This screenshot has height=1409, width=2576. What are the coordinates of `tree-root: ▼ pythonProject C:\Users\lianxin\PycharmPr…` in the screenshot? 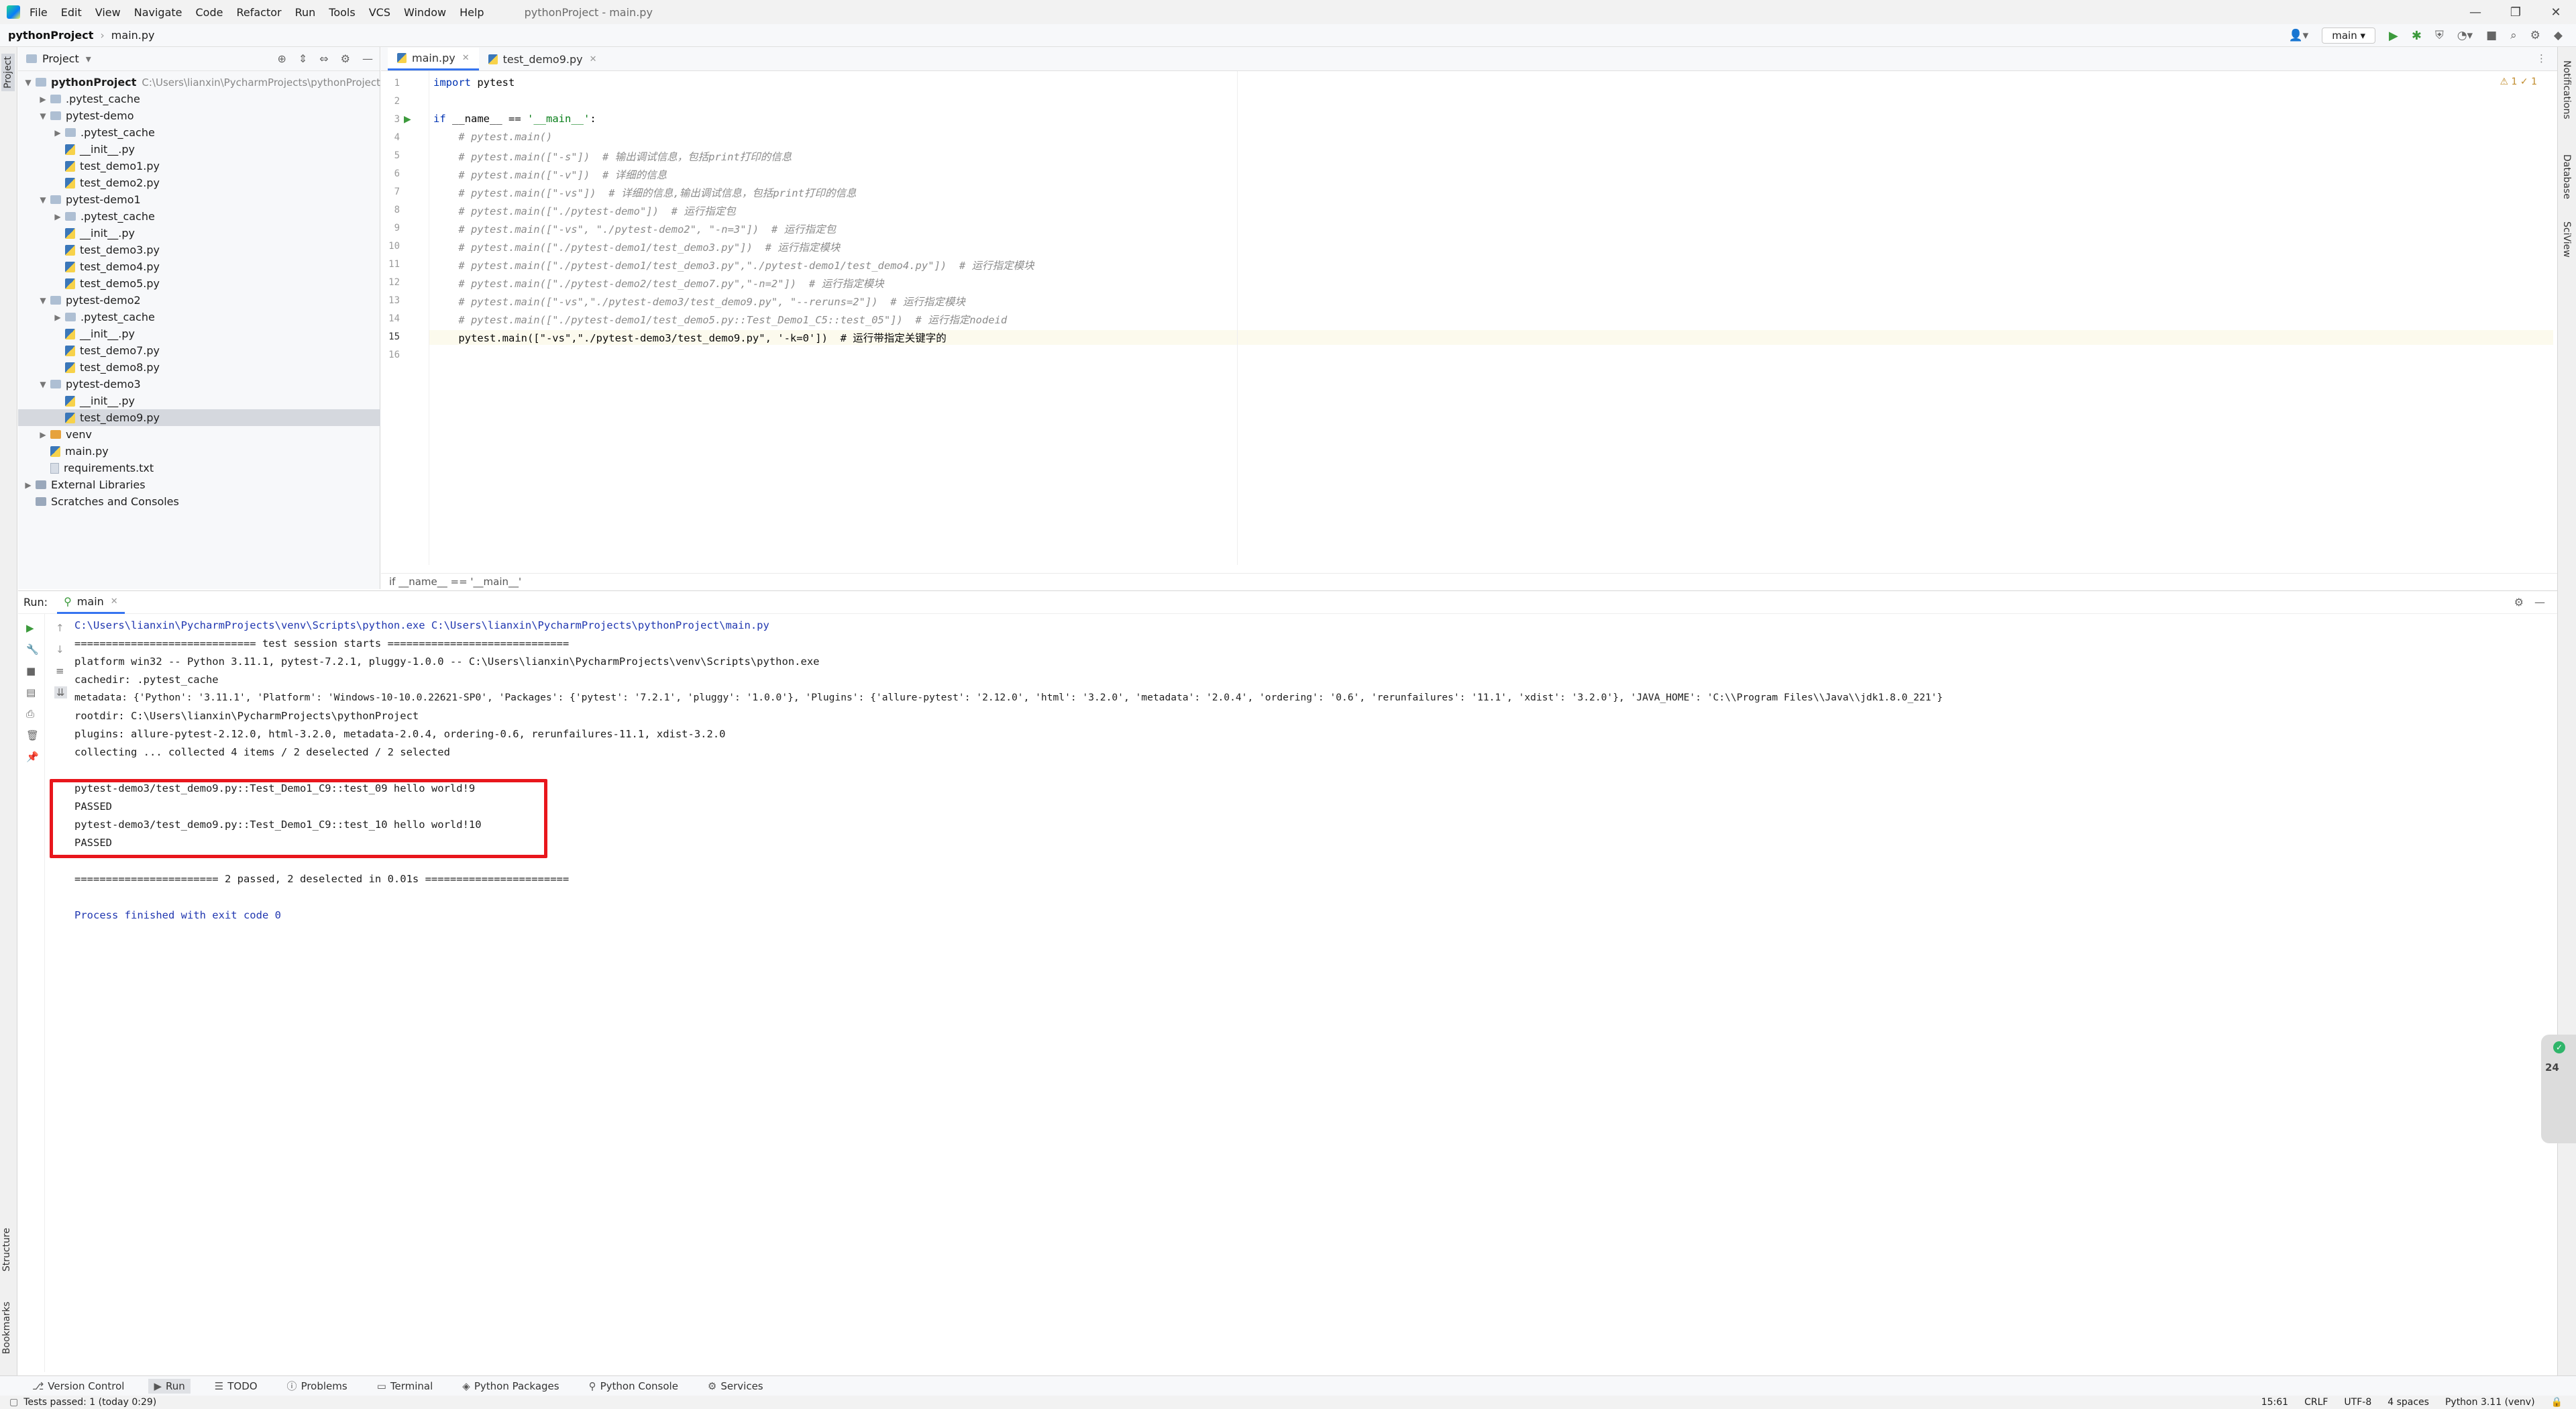 It's located at (200, 82).